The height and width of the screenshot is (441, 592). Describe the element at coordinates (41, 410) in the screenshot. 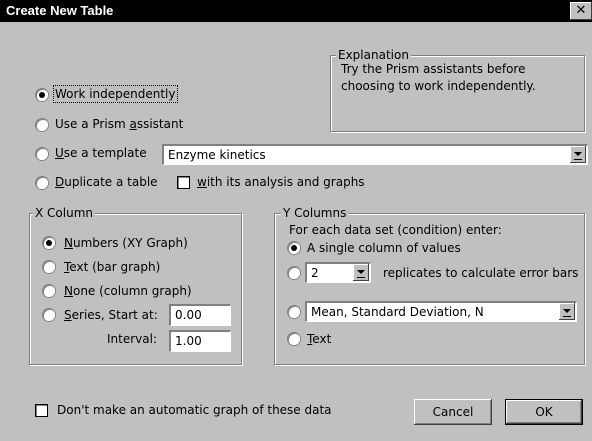

I see `no-auto-graph-checkbox` at that location.